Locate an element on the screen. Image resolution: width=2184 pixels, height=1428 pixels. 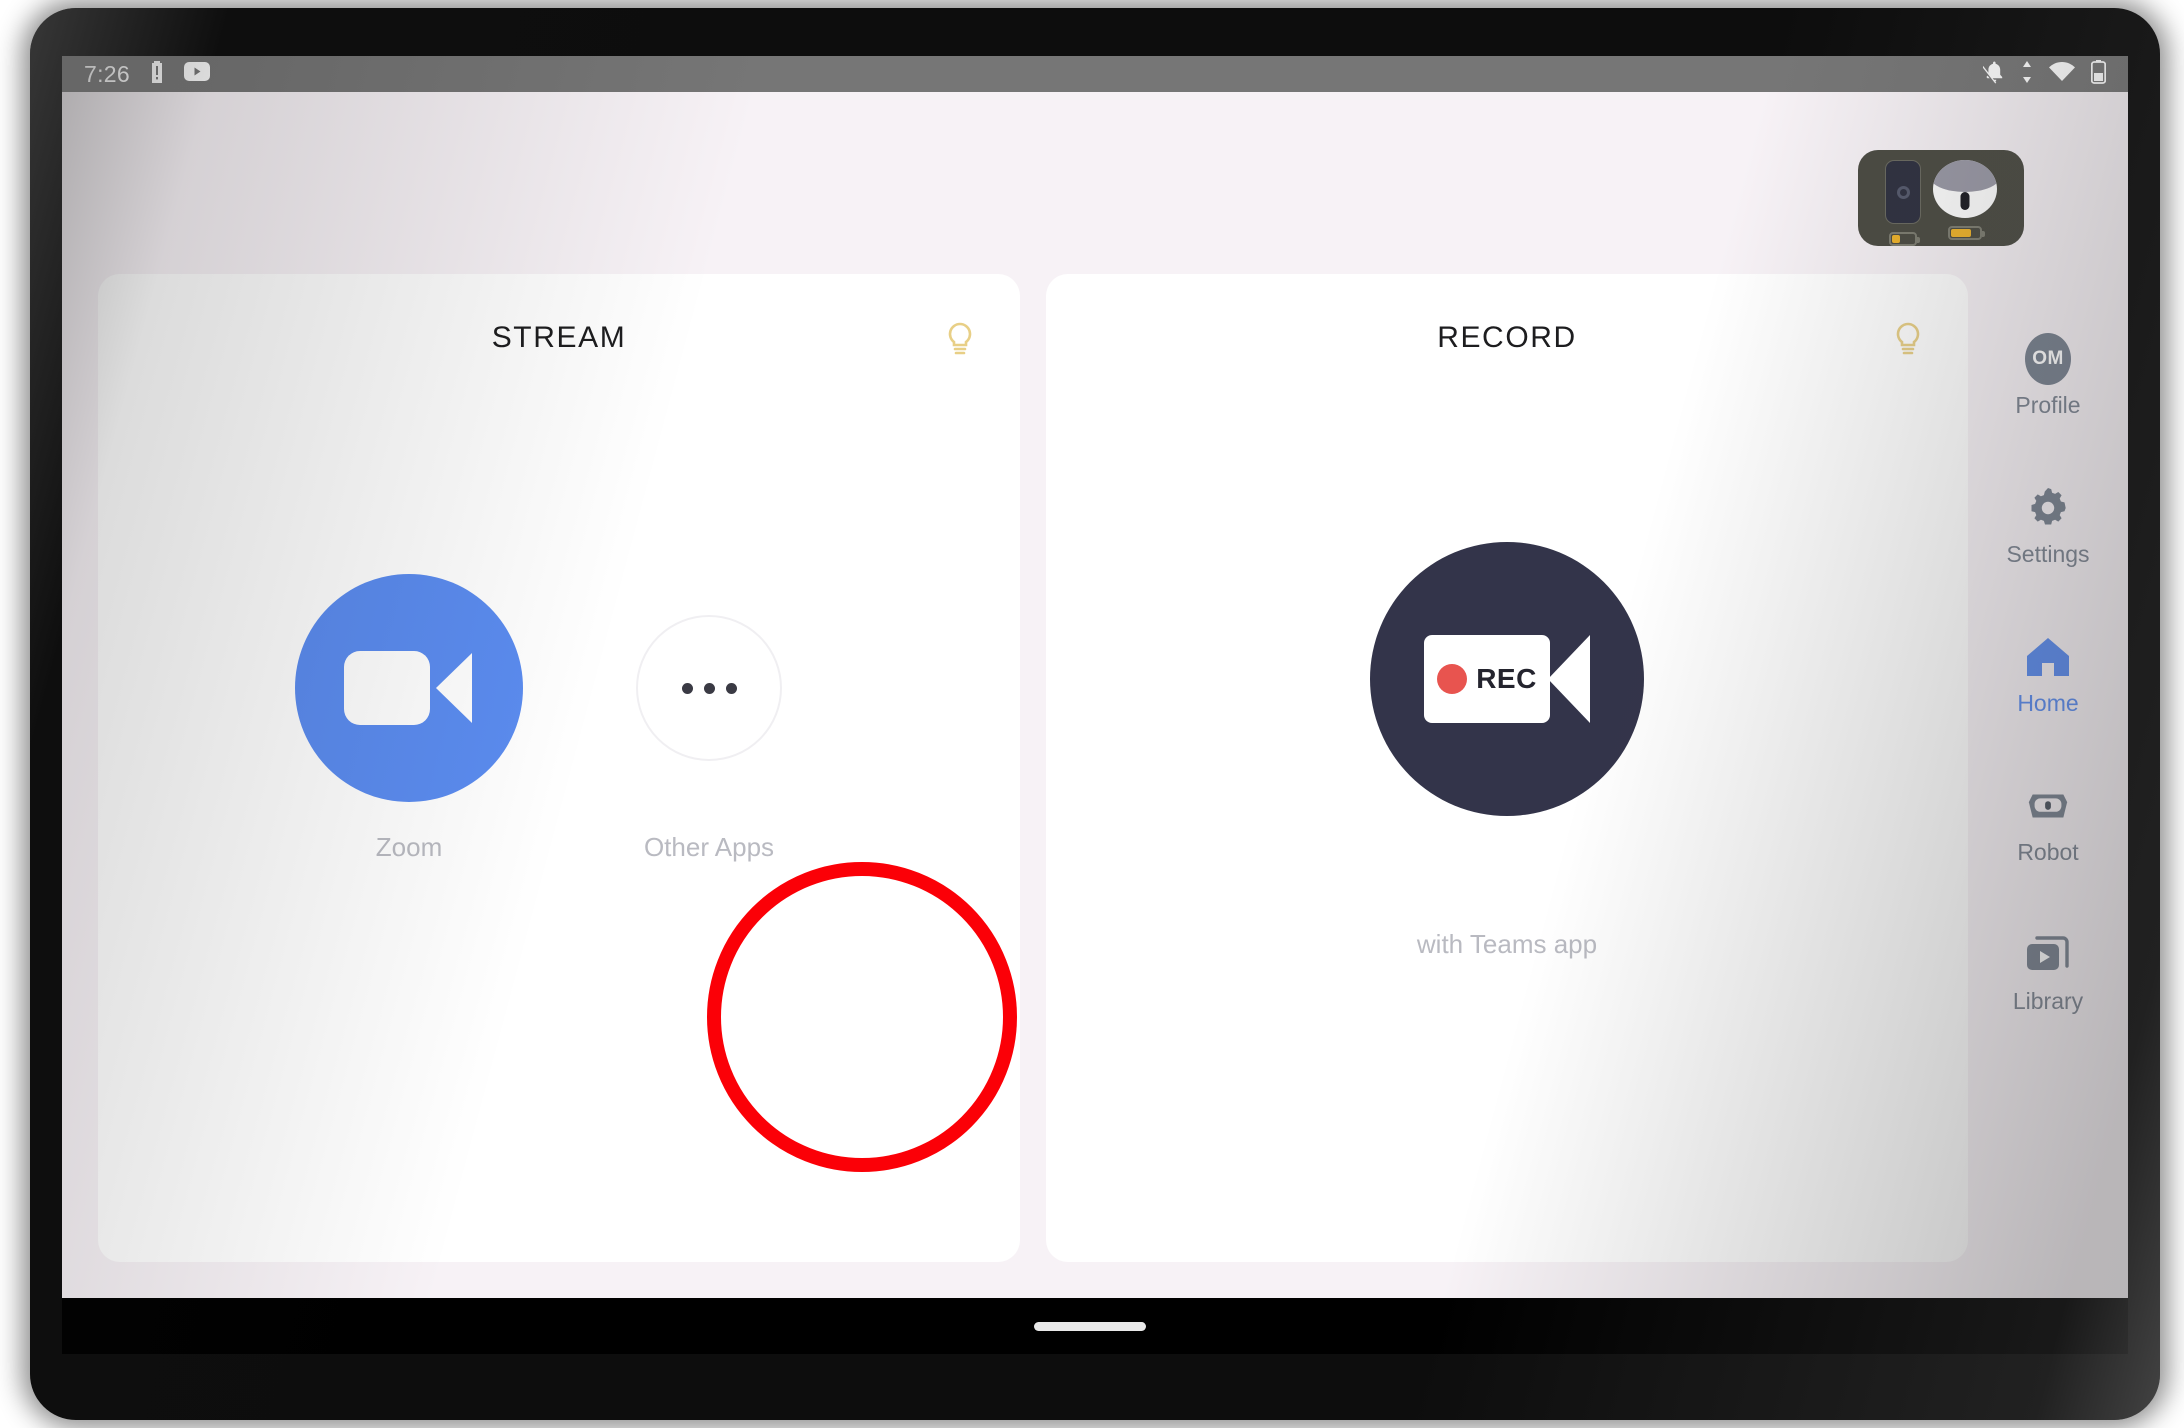
nav-item-profile: OM Profile is located at coordinates (2048, 376).